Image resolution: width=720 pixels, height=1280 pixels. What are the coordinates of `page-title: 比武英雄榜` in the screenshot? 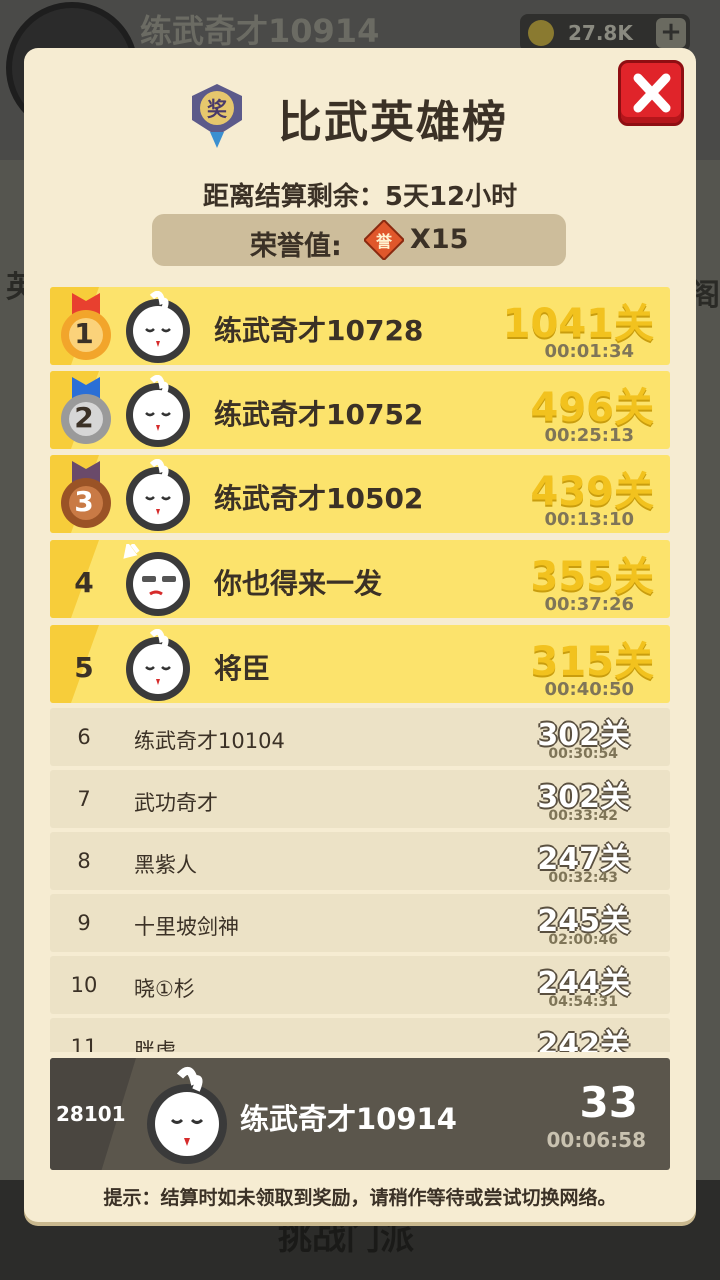 It's located at (393, 122).